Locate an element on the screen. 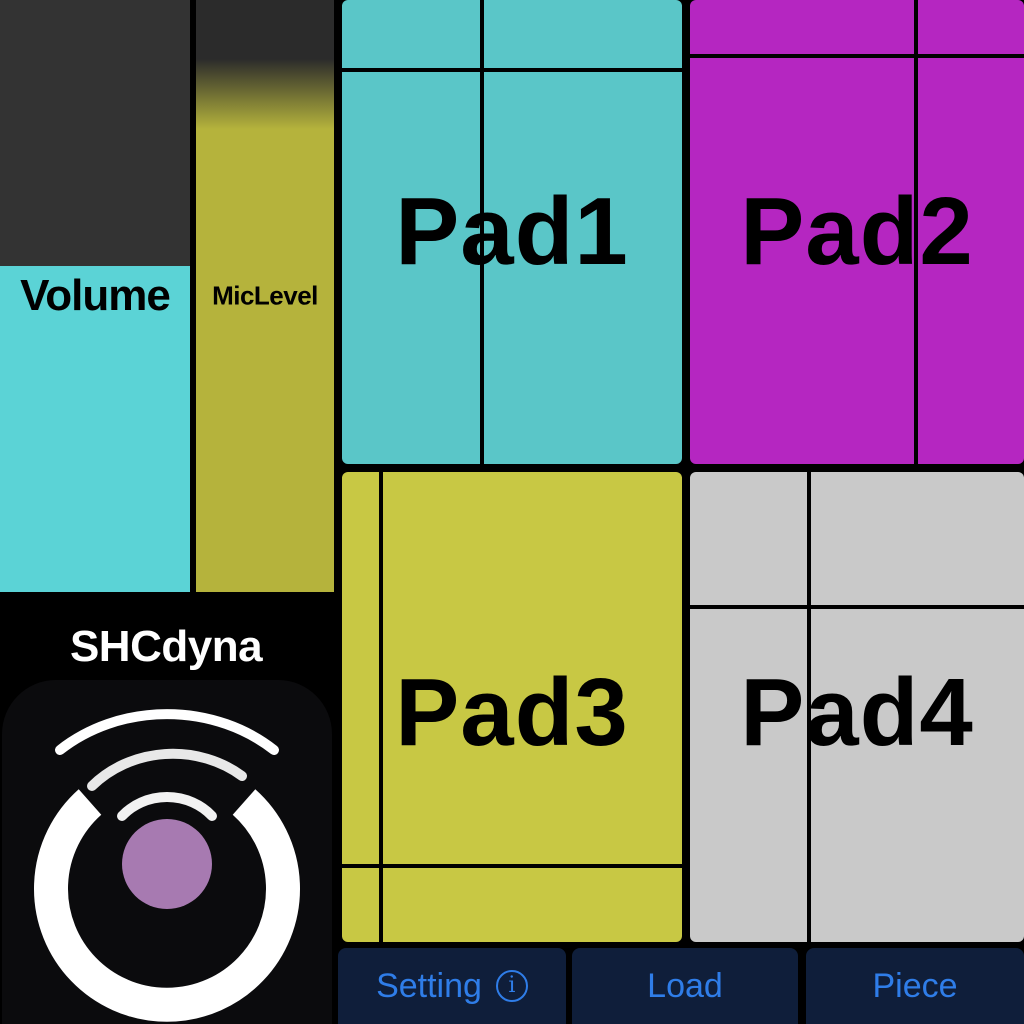 The image size is (1024, 1024). mic-level-slider-fill is located at coordinates (265, 325).